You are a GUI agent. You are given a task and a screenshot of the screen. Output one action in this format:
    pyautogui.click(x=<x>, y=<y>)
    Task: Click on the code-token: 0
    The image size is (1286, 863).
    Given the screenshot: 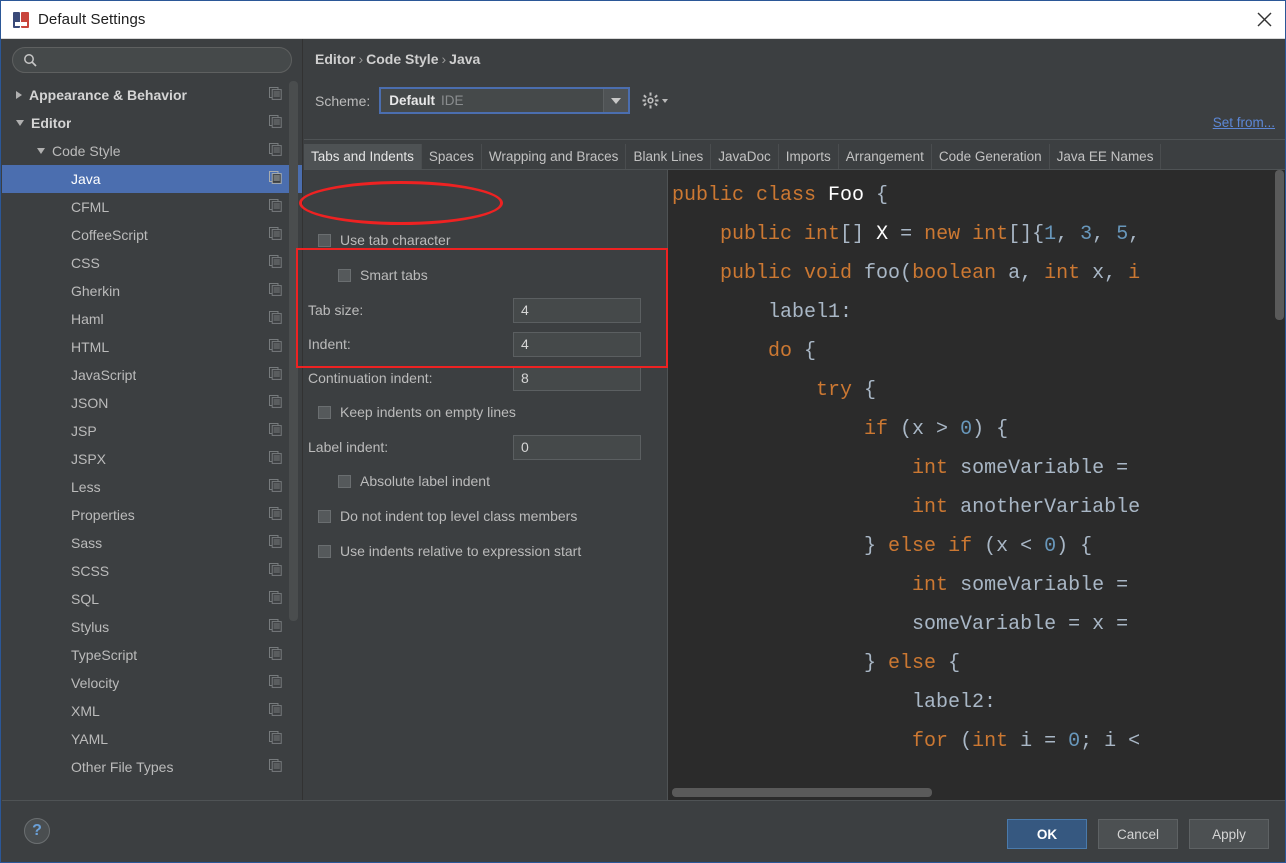 What is the action you would take?
    pyautogui.click(x=966, y=429)
    